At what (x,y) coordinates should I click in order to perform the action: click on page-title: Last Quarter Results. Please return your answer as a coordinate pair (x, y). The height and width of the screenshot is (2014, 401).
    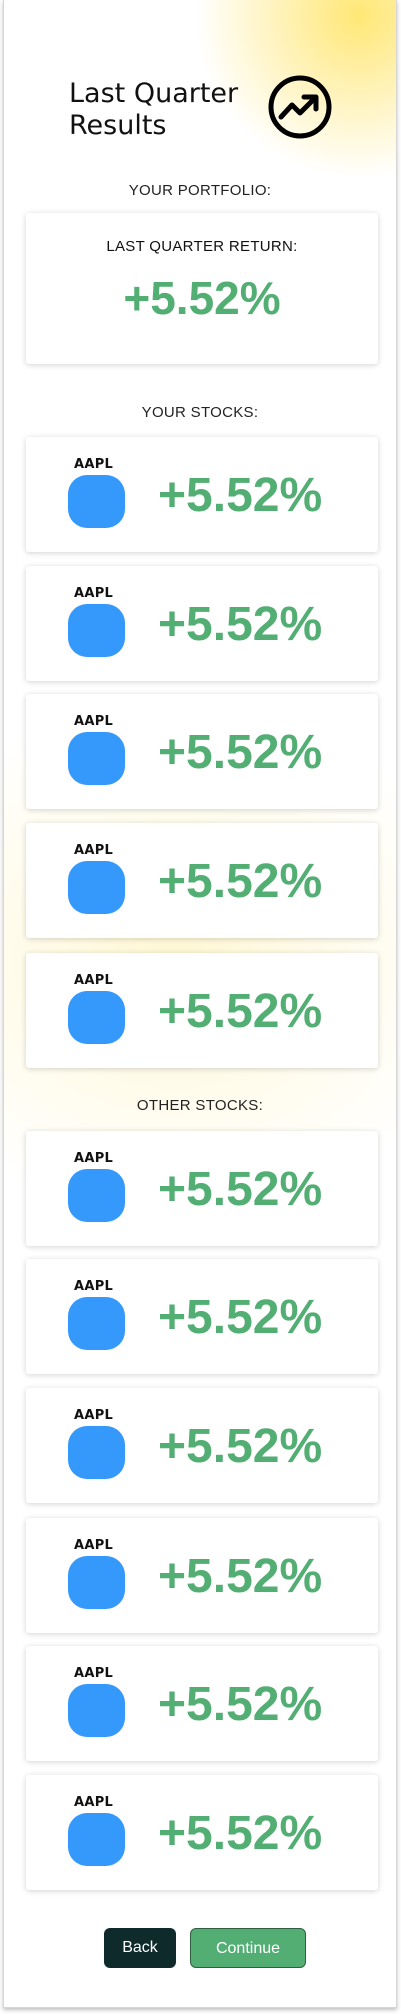
    Looking at the image, I should click on (154, 109).